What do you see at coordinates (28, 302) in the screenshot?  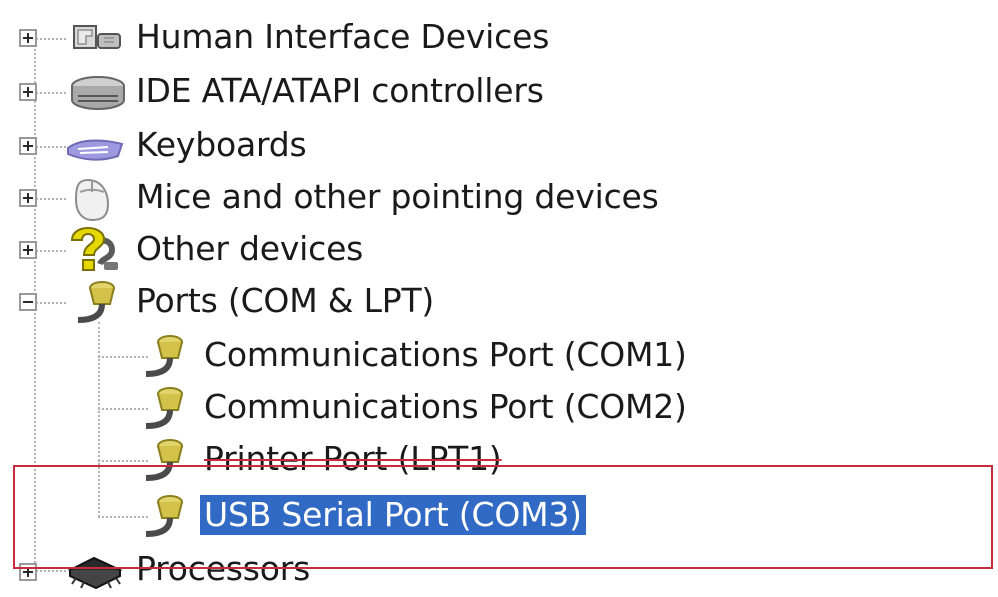 I see `collapse-toggle` at bounding box center [28, 302].